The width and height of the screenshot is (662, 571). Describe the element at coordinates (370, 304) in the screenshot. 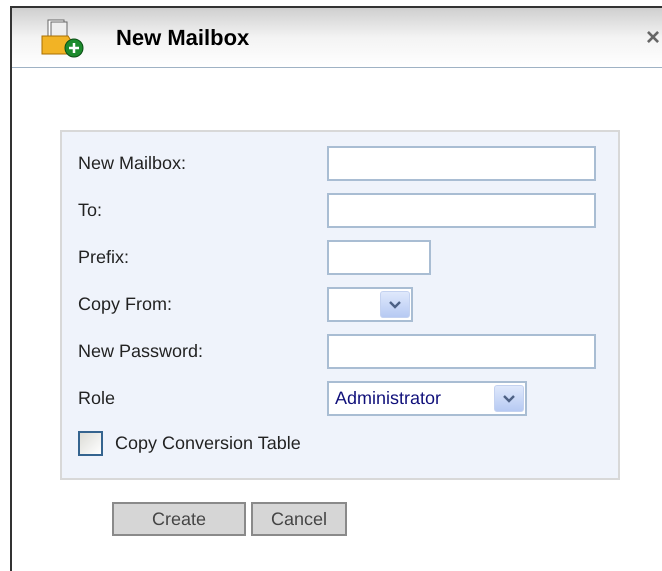

I see `select-field` at that location.